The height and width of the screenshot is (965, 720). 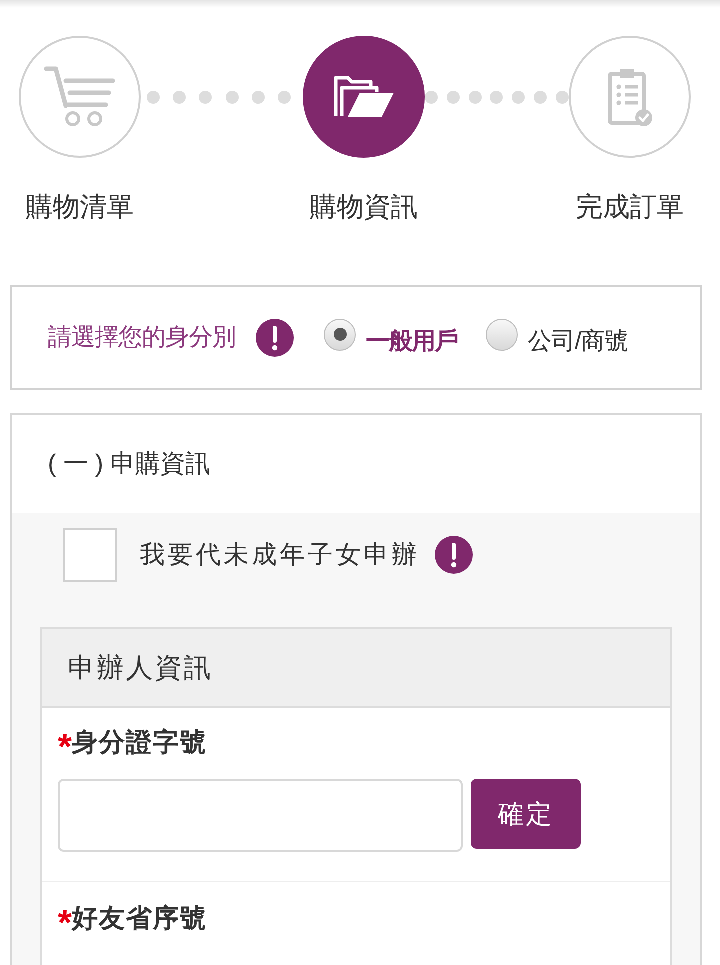 I want to click on step-label: 購物清單, so click(x=80, y=207).